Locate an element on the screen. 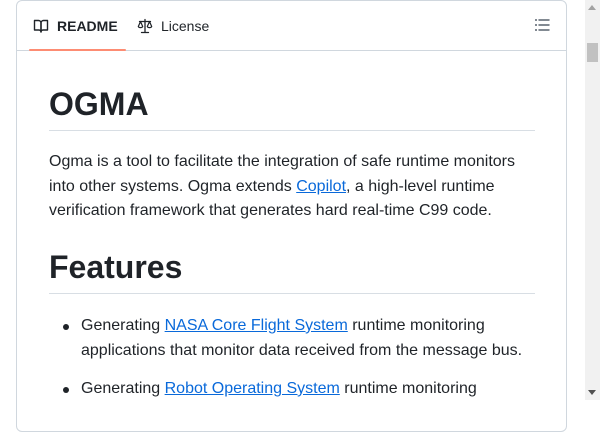 The image size is (600, 432). book-icon is located at coordinates (41, 26).